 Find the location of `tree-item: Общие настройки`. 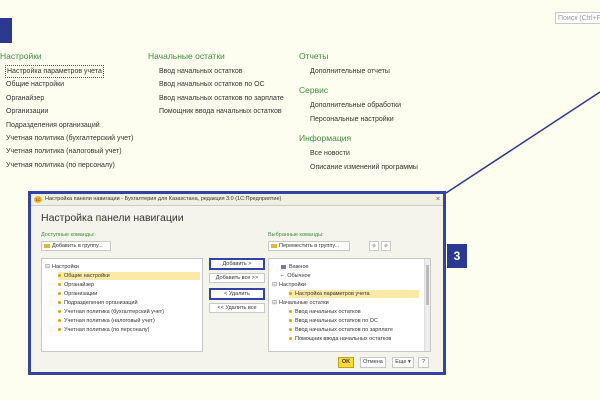

tree-item: Общие настройки is located at coordinates (129, 276).